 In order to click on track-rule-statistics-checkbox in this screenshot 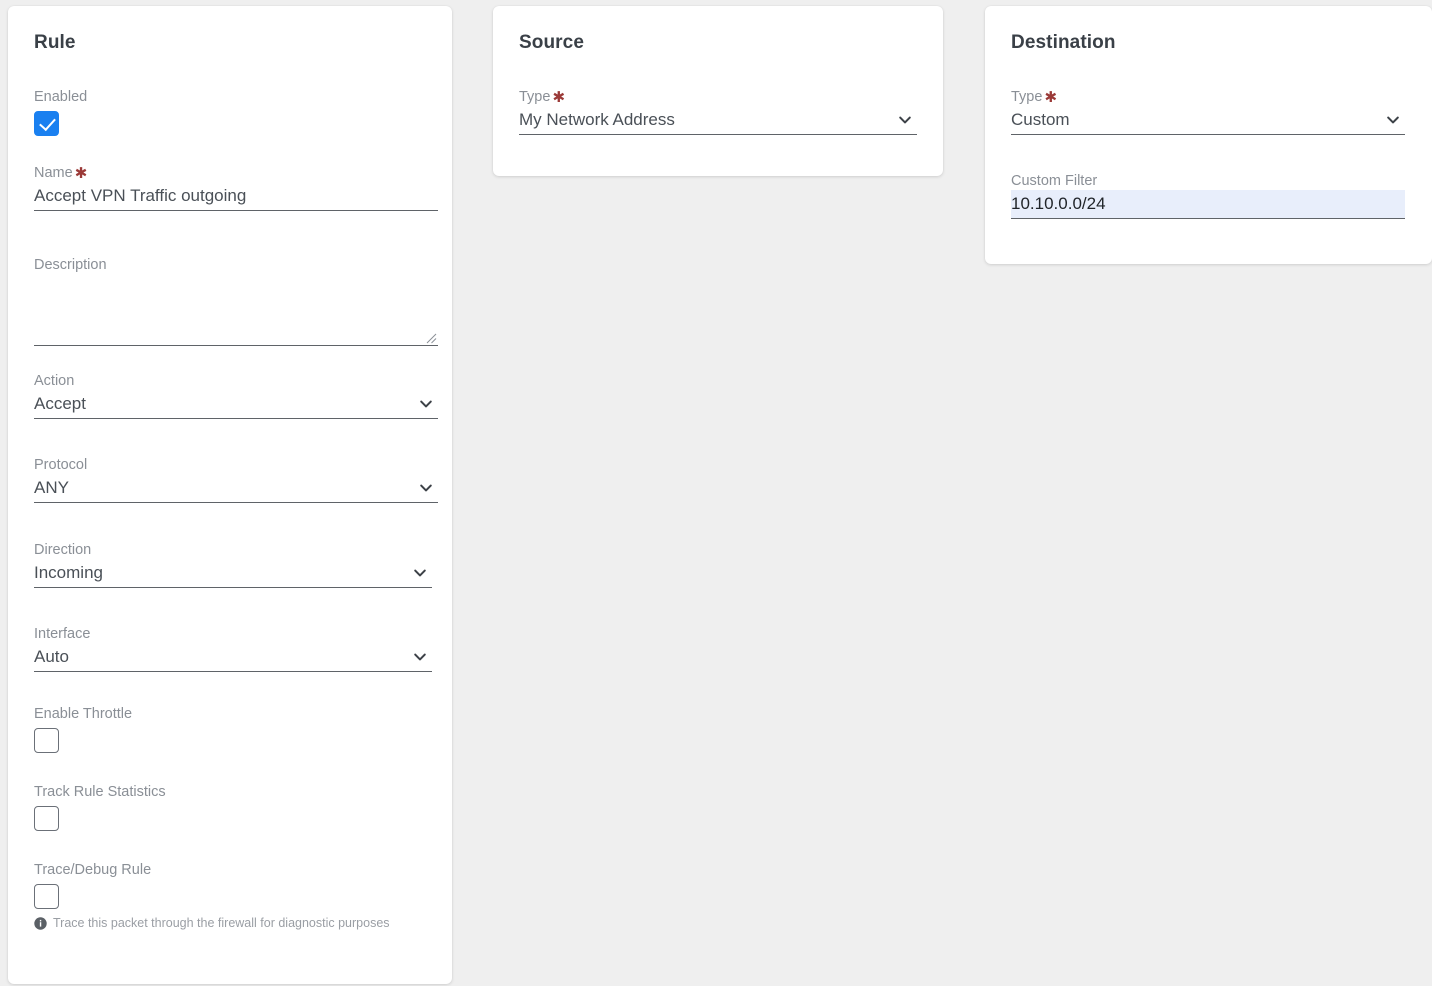, I will do `click(46, 818)`.